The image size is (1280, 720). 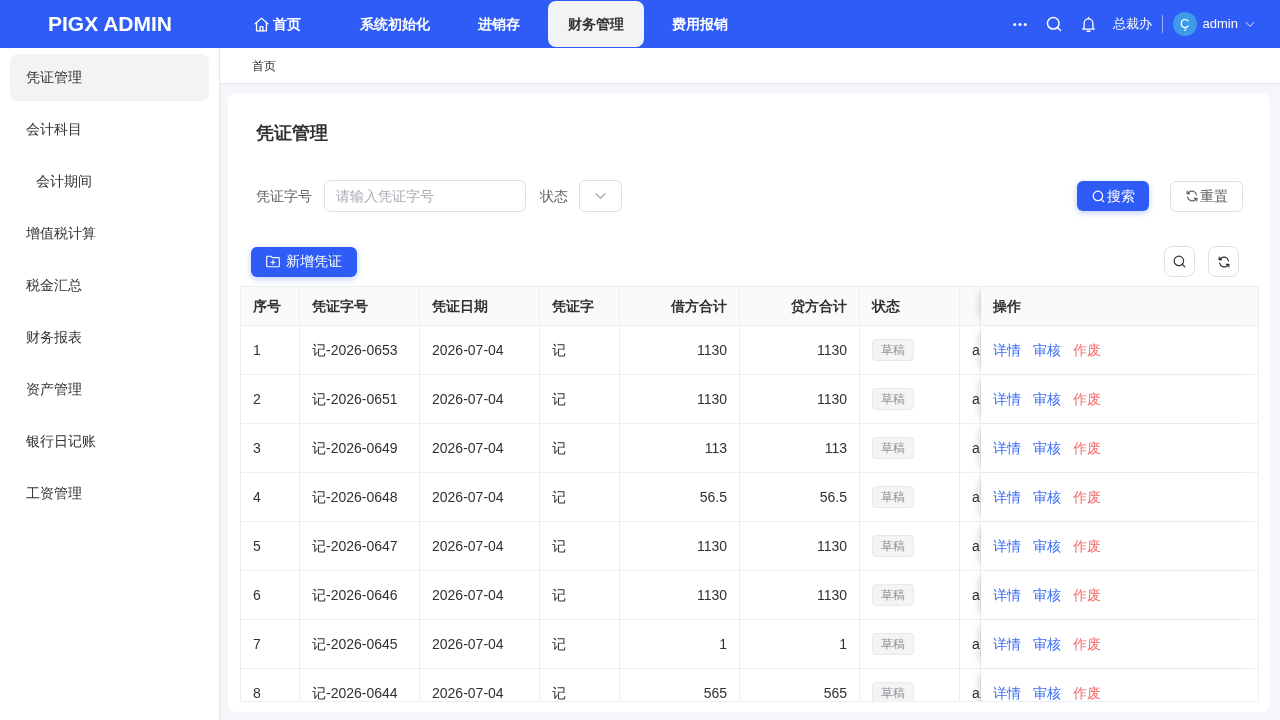 I want to click on reset-button: 重置, so click(x=1206, y=196).